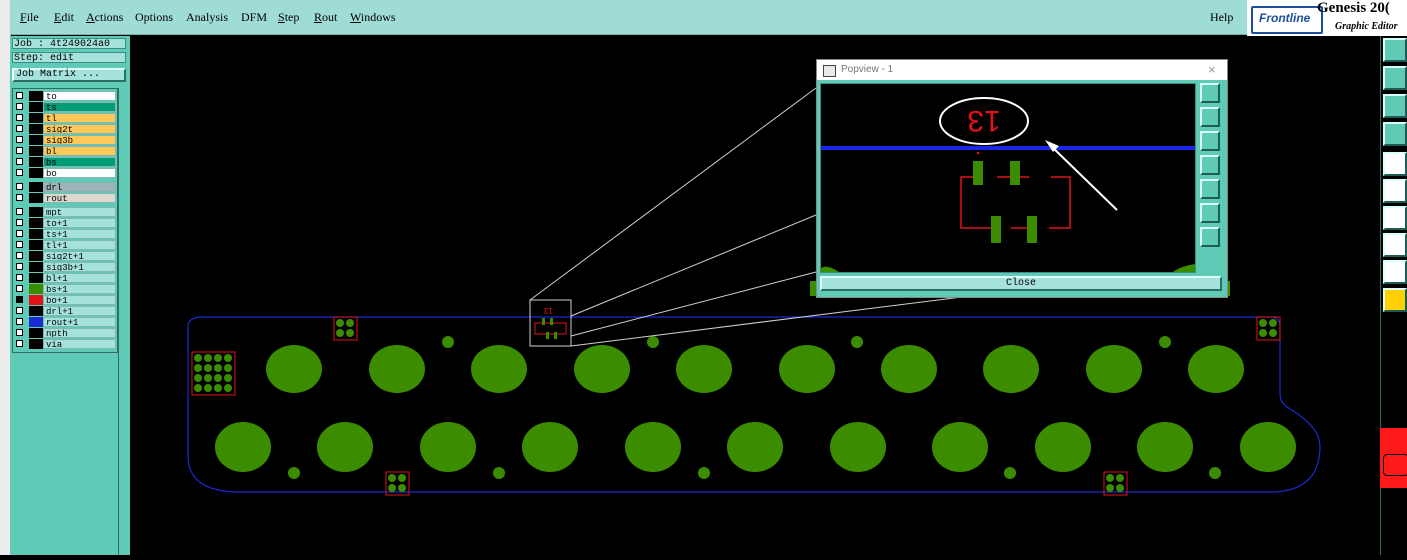  What do you see at coordinates (64, 17) in the screenshot?
I see `menu-edit: Edit` at bounding box center [64, 17].